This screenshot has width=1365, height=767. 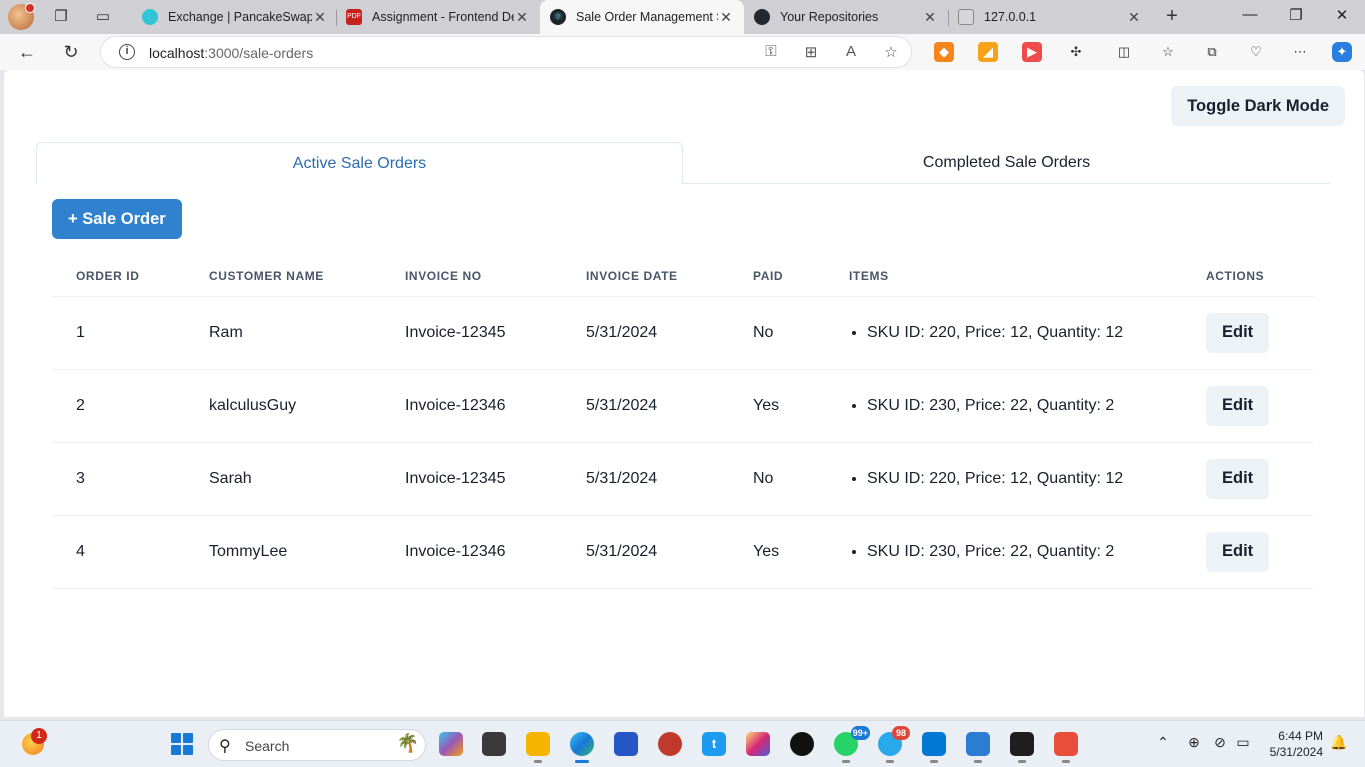 I want to click on language-icon: ⊕, so click(x=1194, y=742).